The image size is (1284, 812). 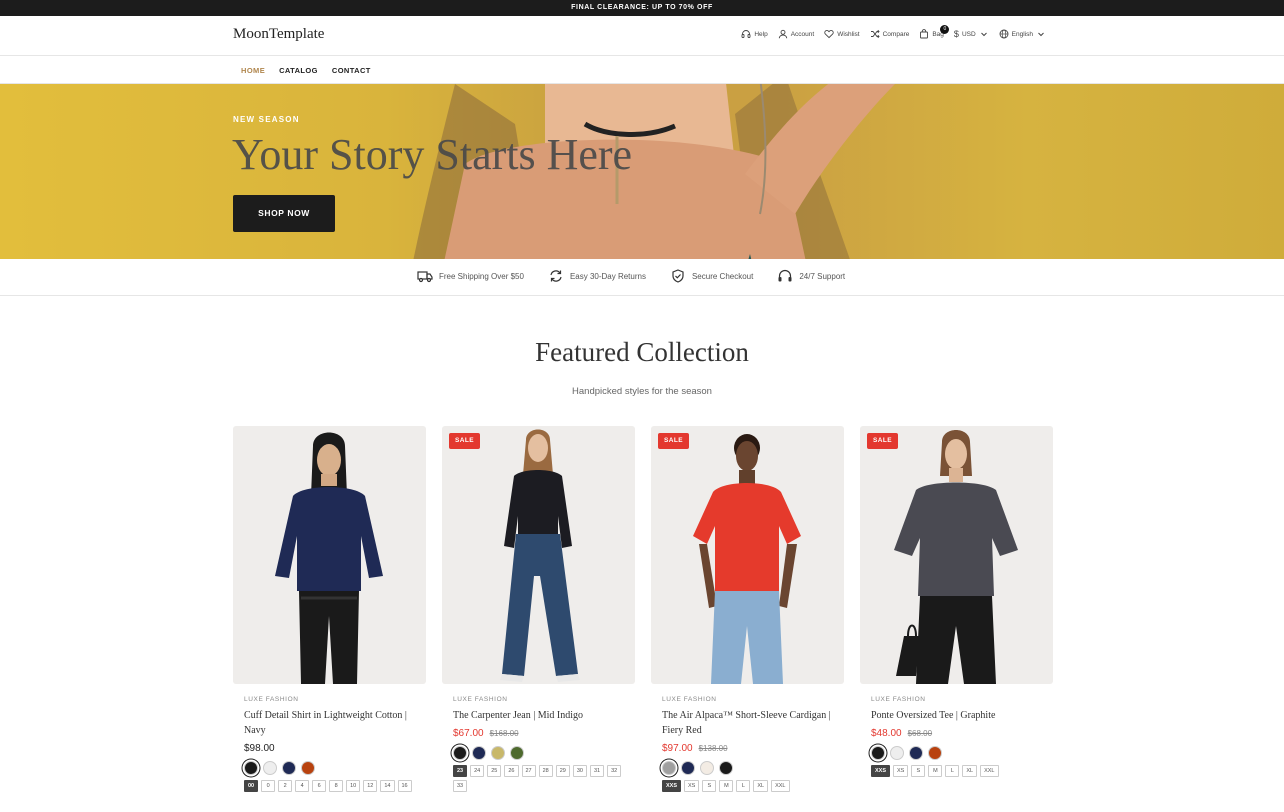 What do you see at coordinates (614, 771) in the screenshot?
I see `size-option: 32` at bounding box center [614, 771].